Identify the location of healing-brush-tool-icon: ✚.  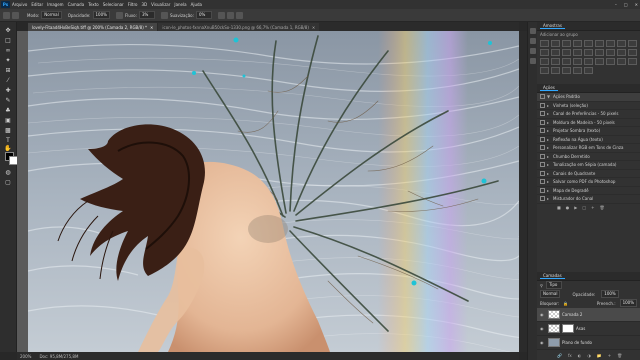
(8, 90).